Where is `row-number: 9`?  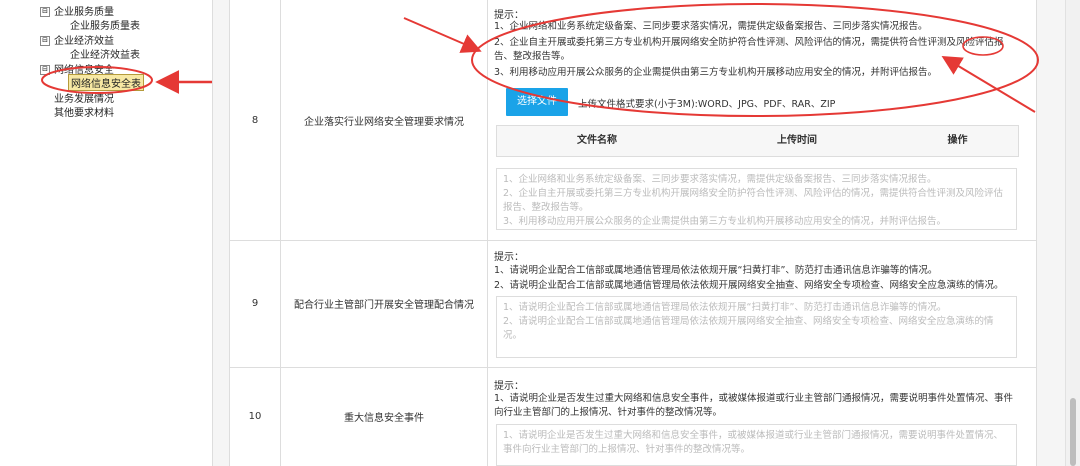
row-number: 9 is located at coordinates (255, 303).